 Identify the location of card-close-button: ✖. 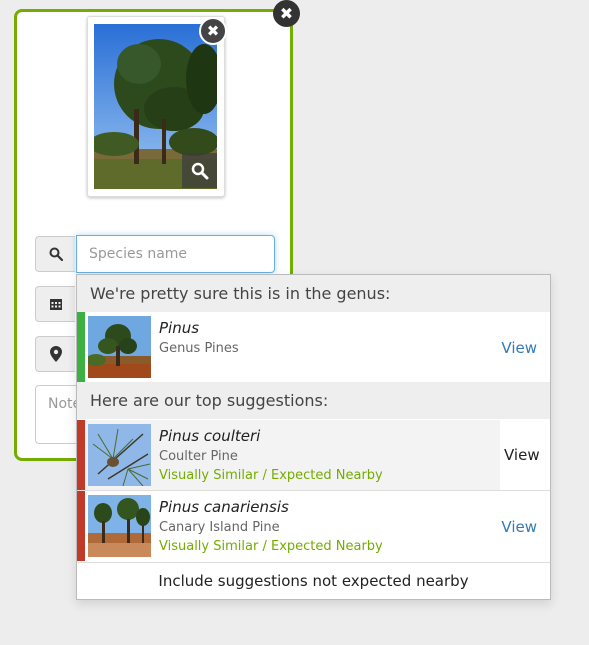
(286, 13).